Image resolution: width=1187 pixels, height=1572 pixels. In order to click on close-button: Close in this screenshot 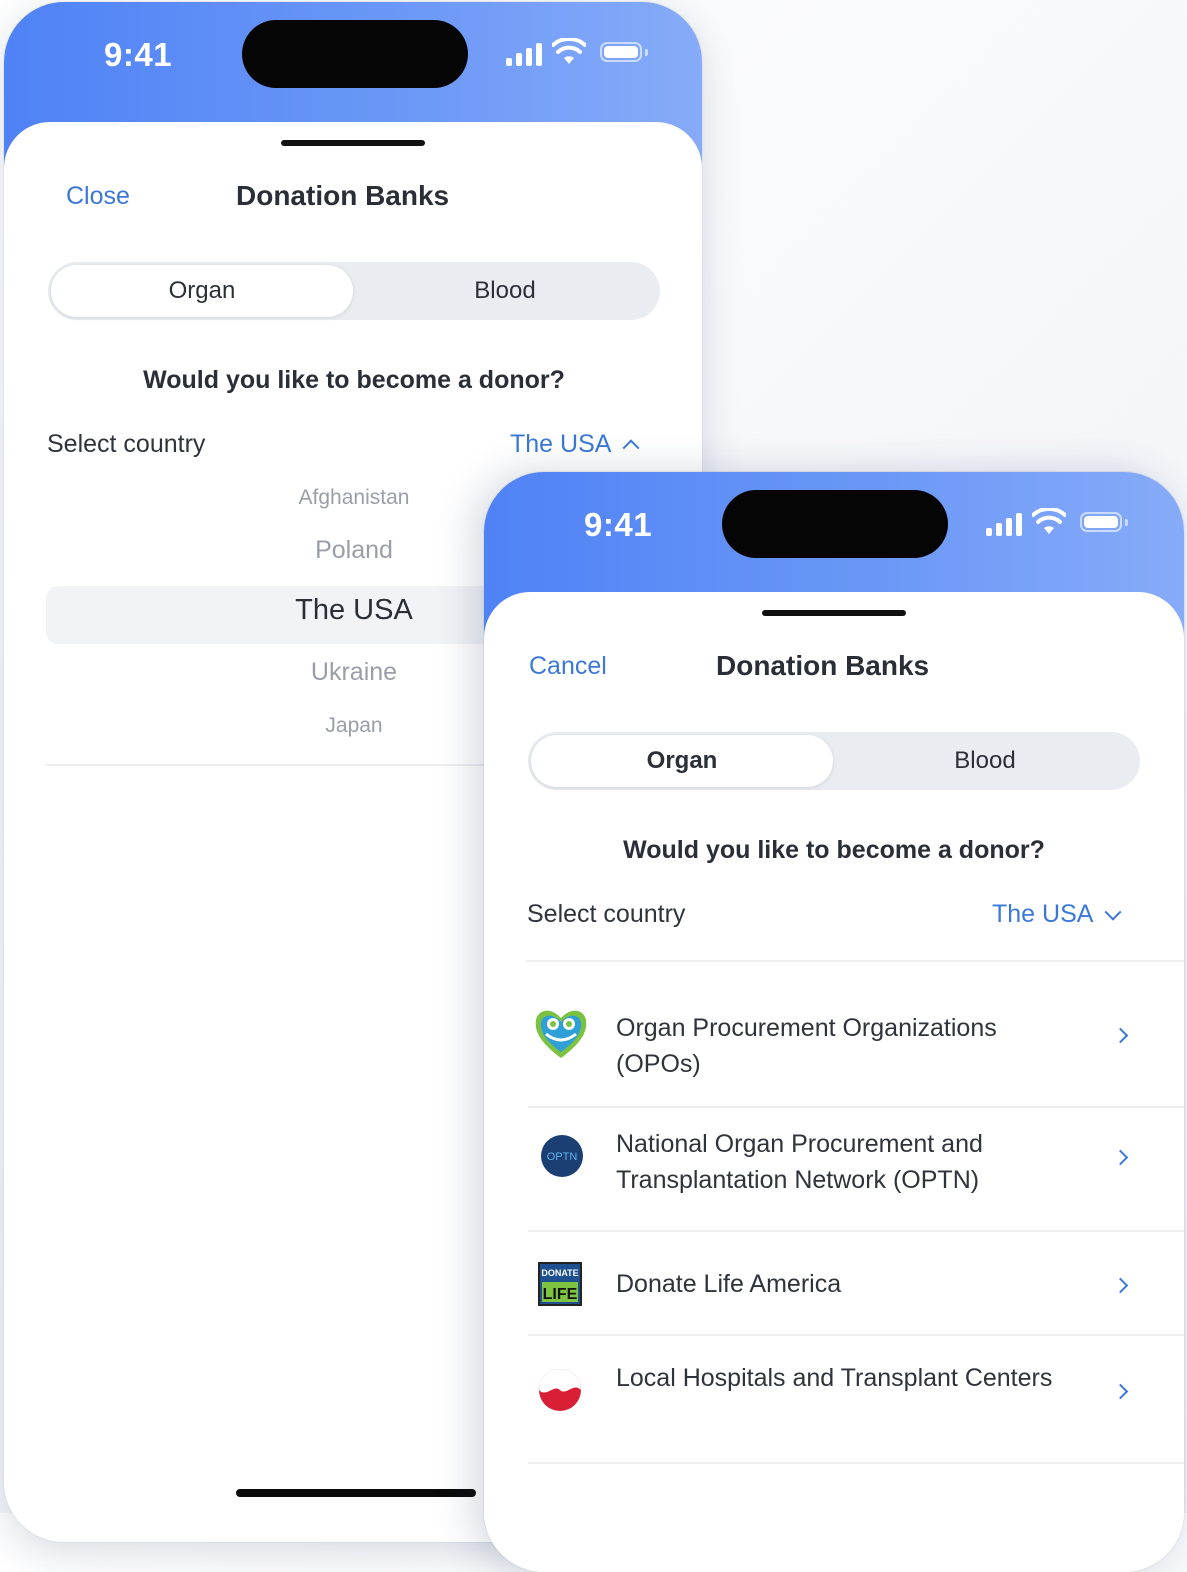, I will do `click(98, 196)`.